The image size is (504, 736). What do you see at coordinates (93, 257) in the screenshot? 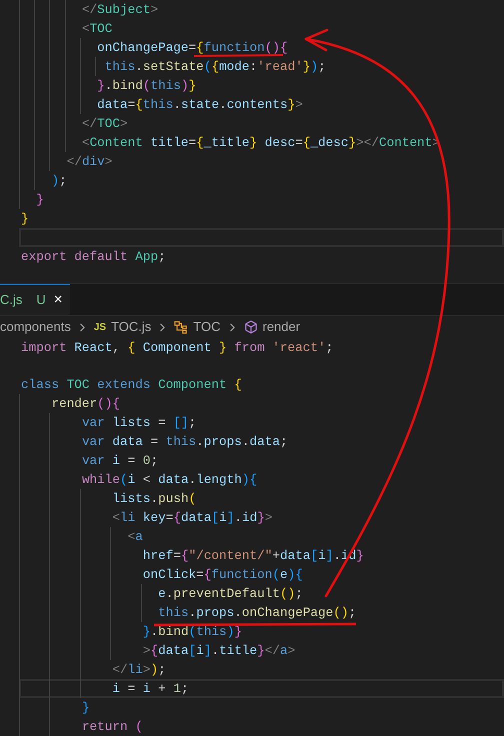
I see `code-line: export default App;` at bounding box center [93, 257].